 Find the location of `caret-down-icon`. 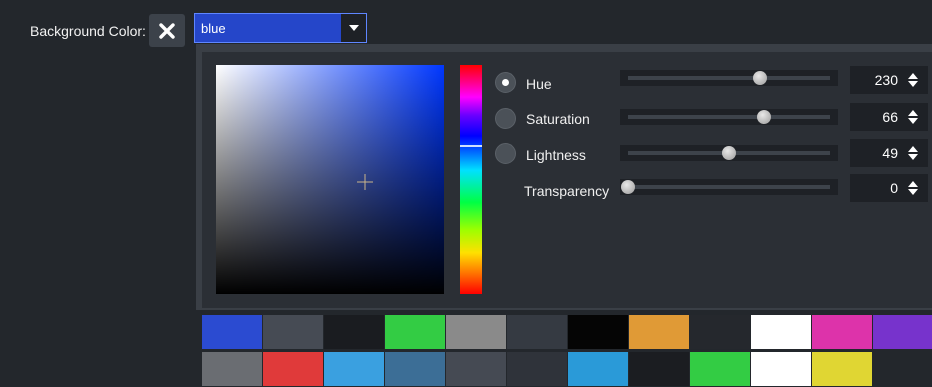

caret-down-icon is located at coordinates (353, 28).